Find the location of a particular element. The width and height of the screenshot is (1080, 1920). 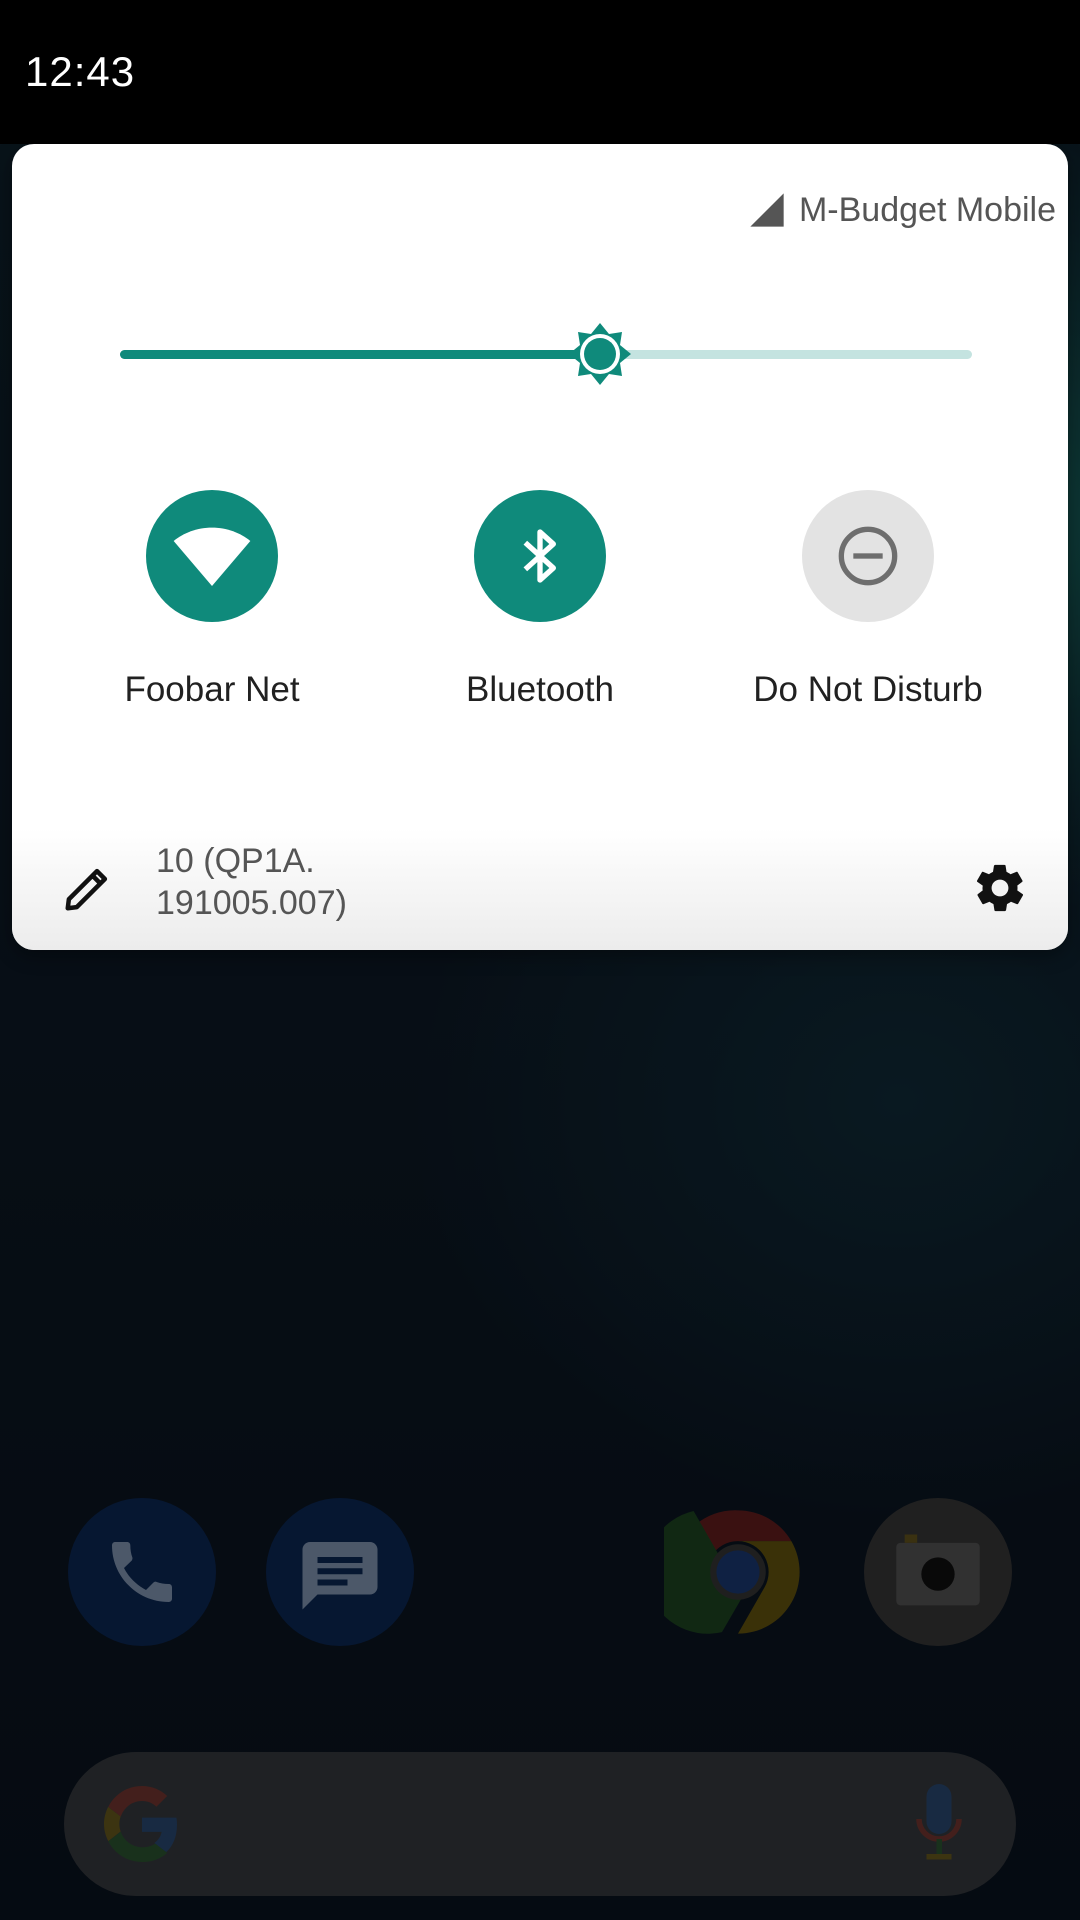

tile-dnd-toggle is located at coordinates (868, 556).